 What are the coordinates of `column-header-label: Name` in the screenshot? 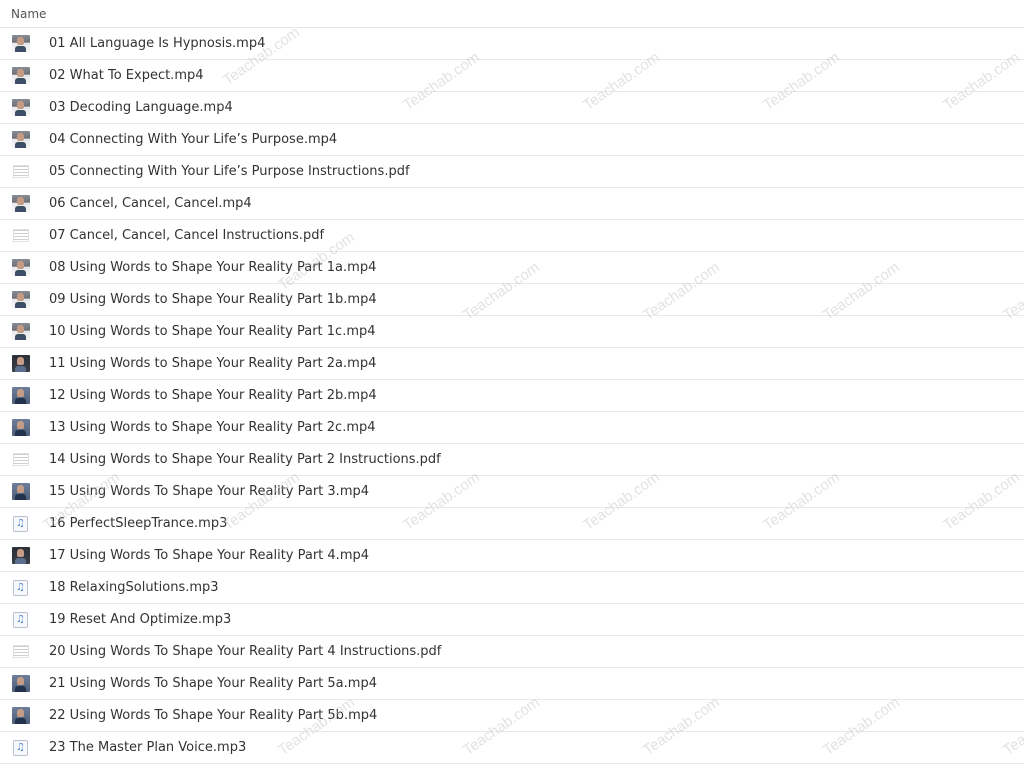 It's located at (29, 14).